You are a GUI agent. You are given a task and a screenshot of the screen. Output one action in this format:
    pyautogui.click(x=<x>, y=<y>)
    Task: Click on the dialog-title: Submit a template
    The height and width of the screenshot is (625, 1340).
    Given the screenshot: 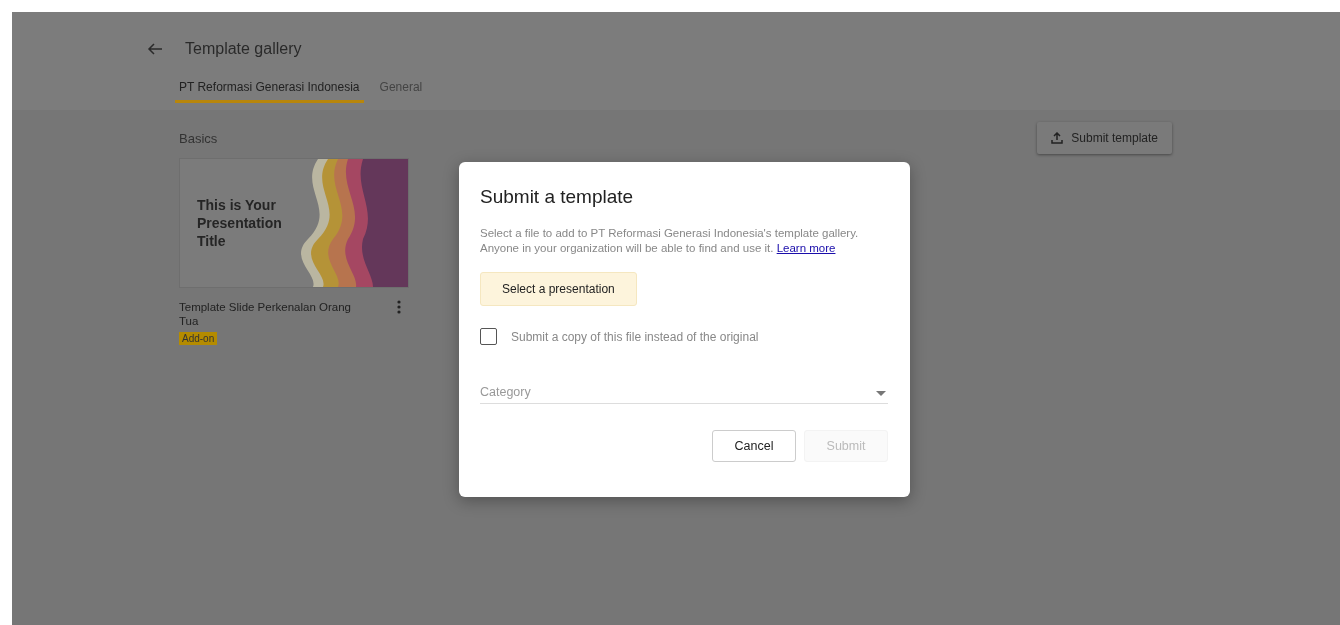 What is the action you would take?
    pyautogui.click(x=557, y=197)
    